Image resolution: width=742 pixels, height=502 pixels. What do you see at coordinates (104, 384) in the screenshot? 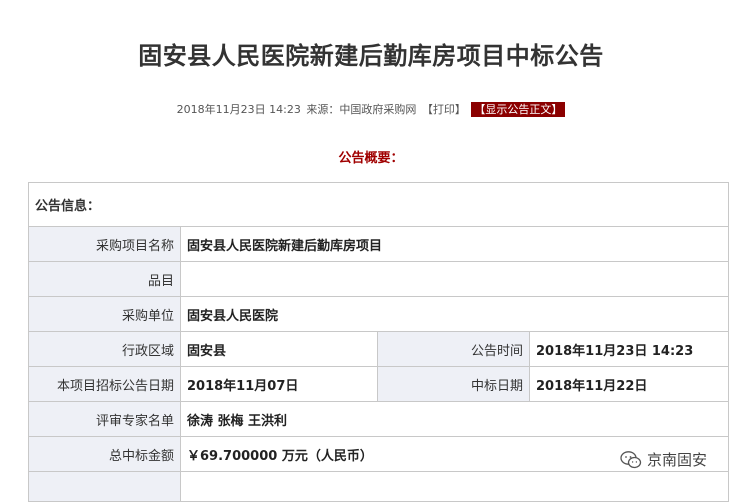
I see `bid-date-label: 本项目招标公告日期` at bounding box center [104, 384].